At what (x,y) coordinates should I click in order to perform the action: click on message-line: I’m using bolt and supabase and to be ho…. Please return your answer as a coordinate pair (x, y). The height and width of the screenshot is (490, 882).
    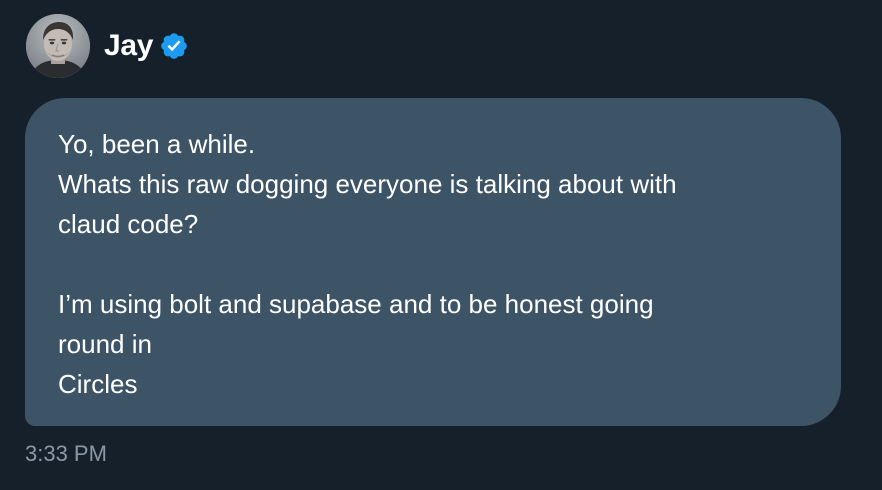
    Looking at the image, I should click on (356, 304).